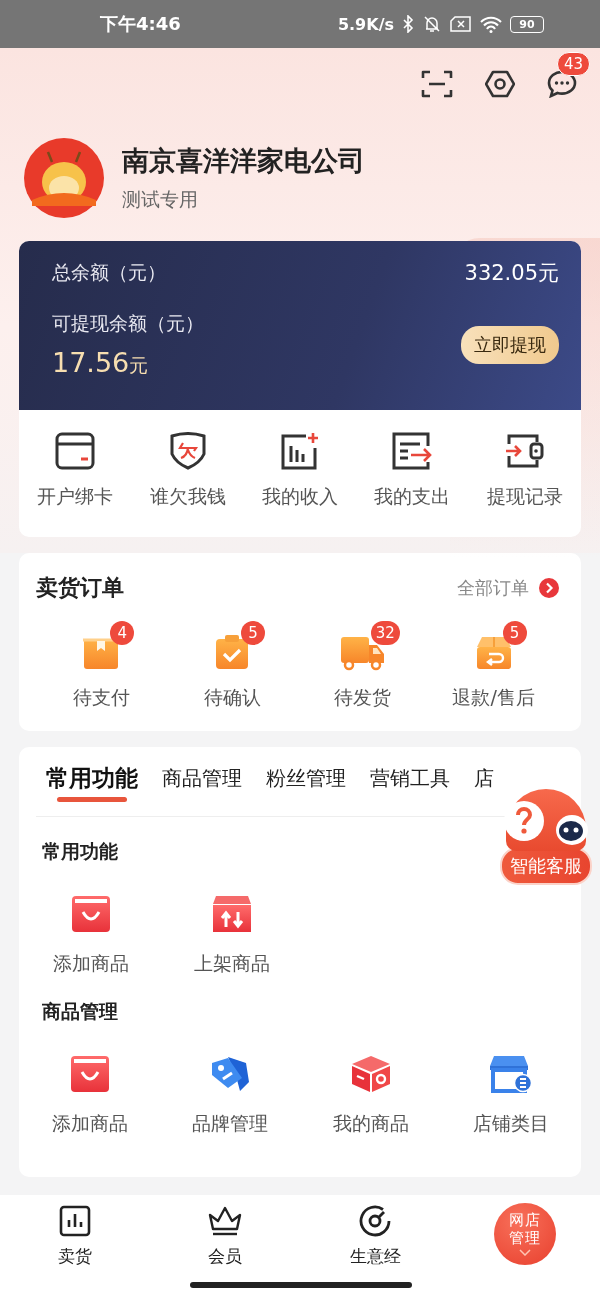 Image resolution: width=600 pixels, height=1300 pixels. I want to click on wallet-action-label: 开户绑卡, so click(75, 496).